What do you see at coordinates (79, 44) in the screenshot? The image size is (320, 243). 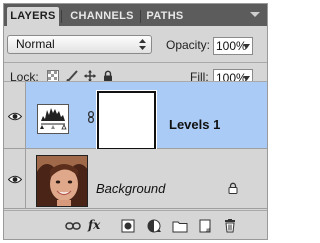 I see `blend-mode-select: Normal` at bounding box center [79, 44].